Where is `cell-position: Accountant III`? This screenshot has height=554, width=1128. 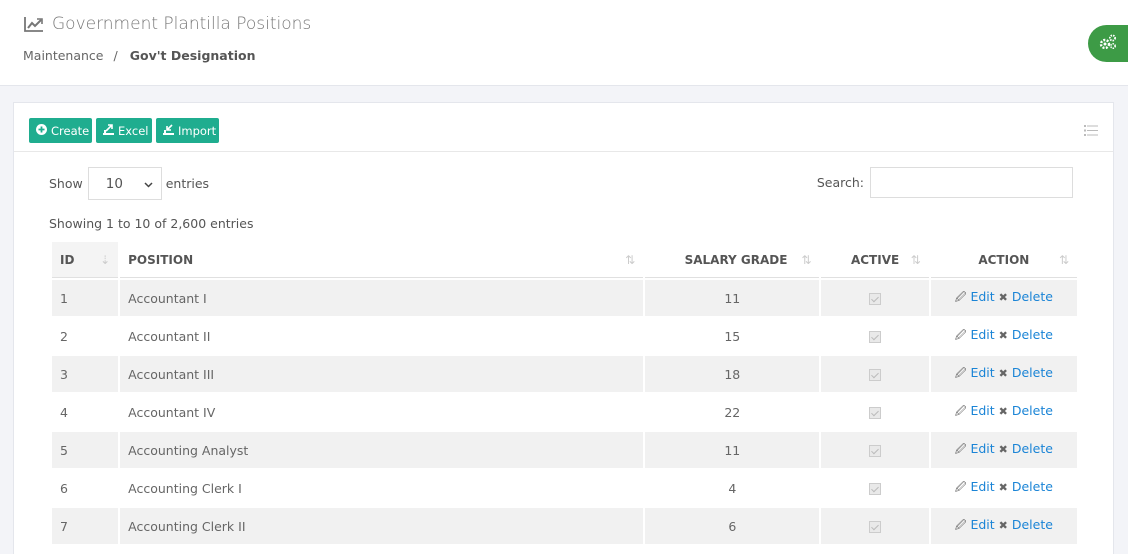
cell-position: Accountant III is located at coordinates (382, 374).